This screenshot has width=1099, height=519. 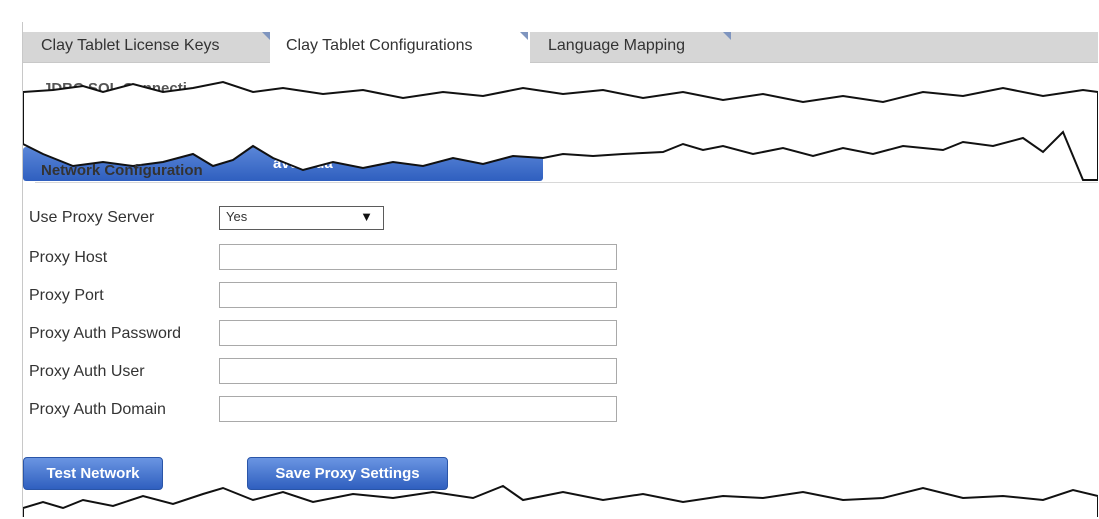 What do you see at coordinates (560, 500) in the screenshot?
I see `torn-edge-bottom` at bounding box center [560, 500].